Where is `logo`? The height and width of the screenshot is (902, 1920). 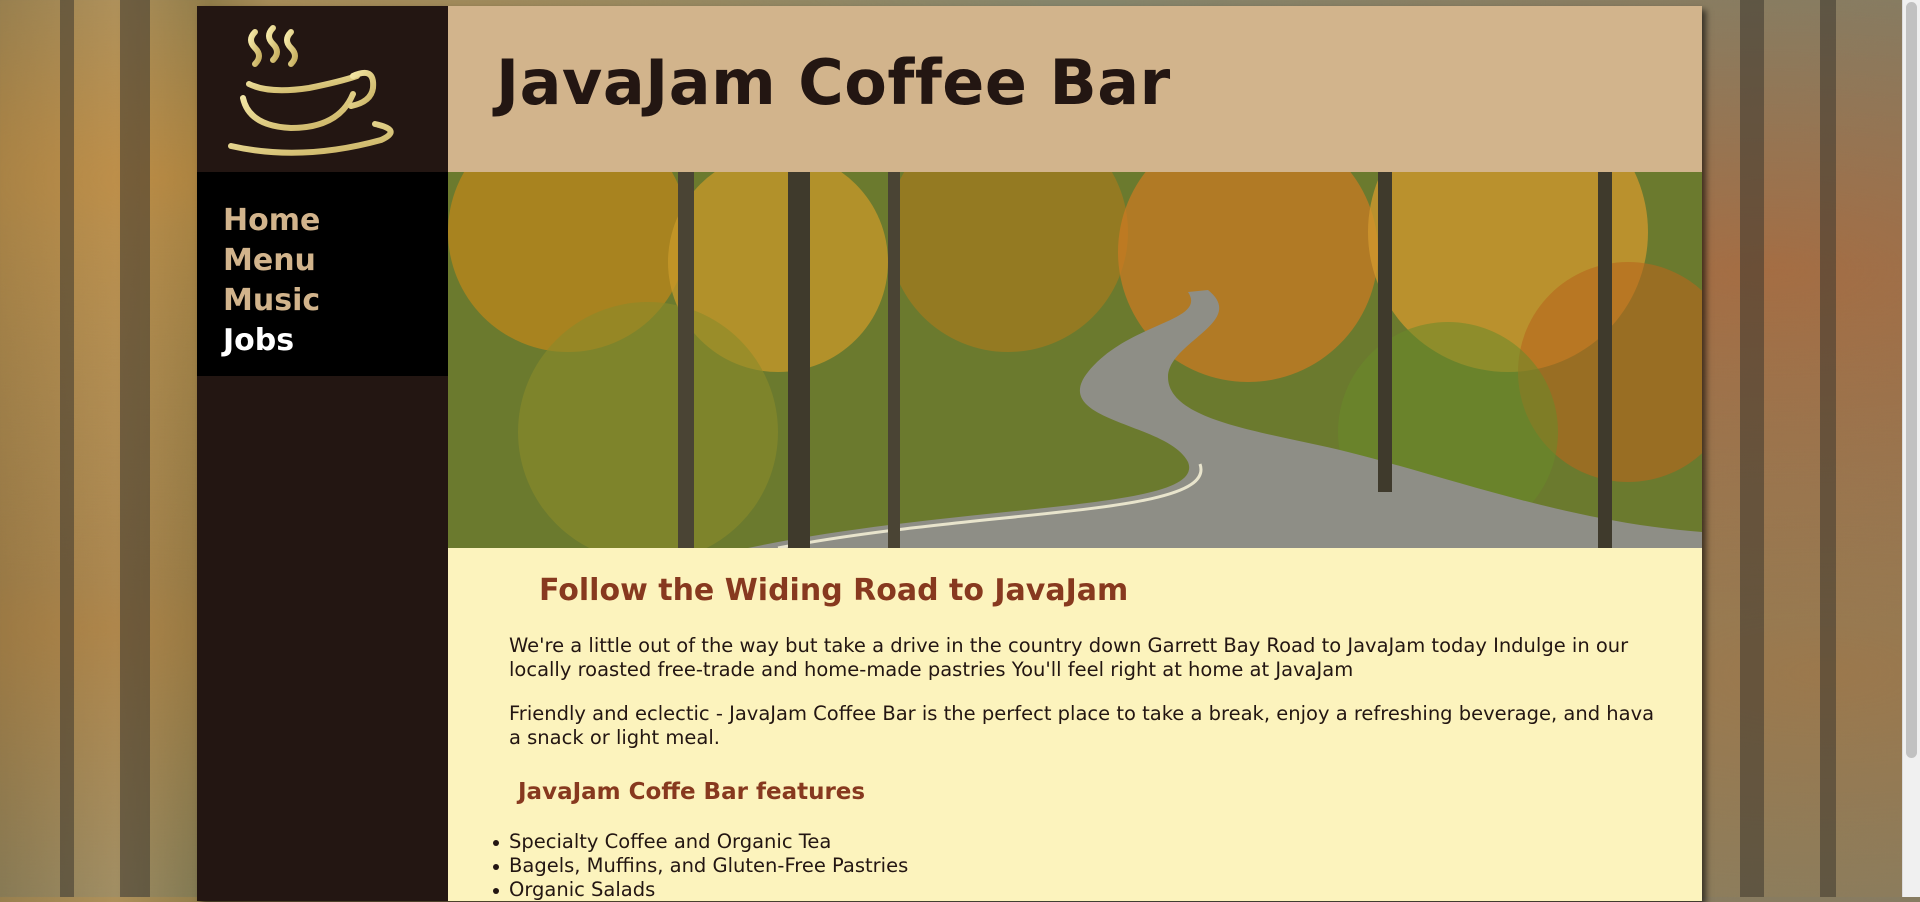
logo is located at coordinates (322, 89).